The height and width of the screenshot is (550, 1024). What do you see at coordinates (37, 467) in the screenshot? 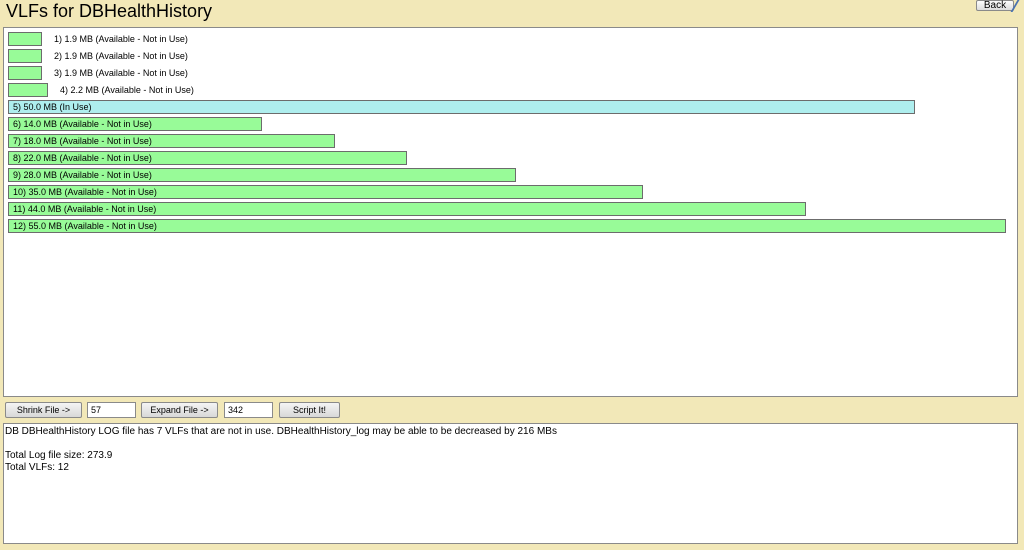
I see `total-vlfs-text: Total VLFs: 12` at bounding box center [37, 467].